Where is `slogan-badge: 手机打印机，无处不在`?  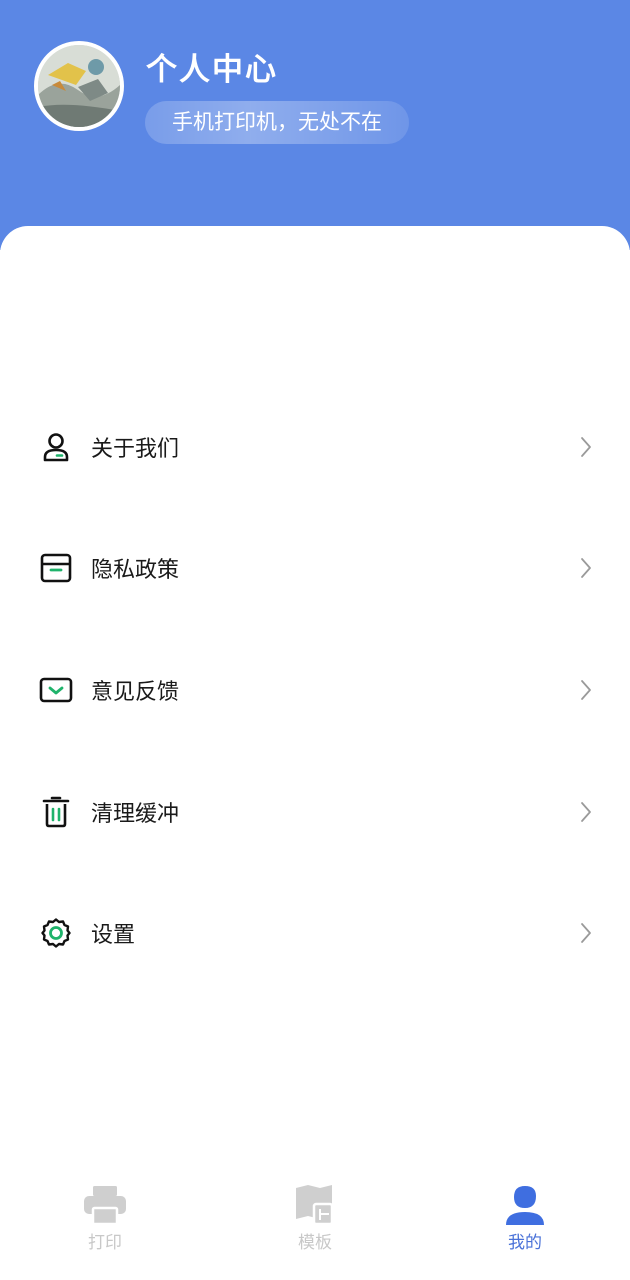
slogan-badge: 手机打印机，无处不在 is located at coordinates (277, 122).